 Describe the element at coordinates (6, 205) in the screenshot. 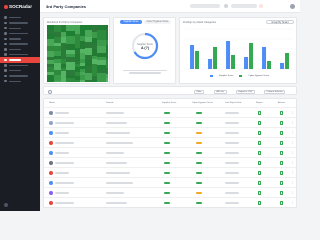

I see `collapse-sidebar-icon` at that location.